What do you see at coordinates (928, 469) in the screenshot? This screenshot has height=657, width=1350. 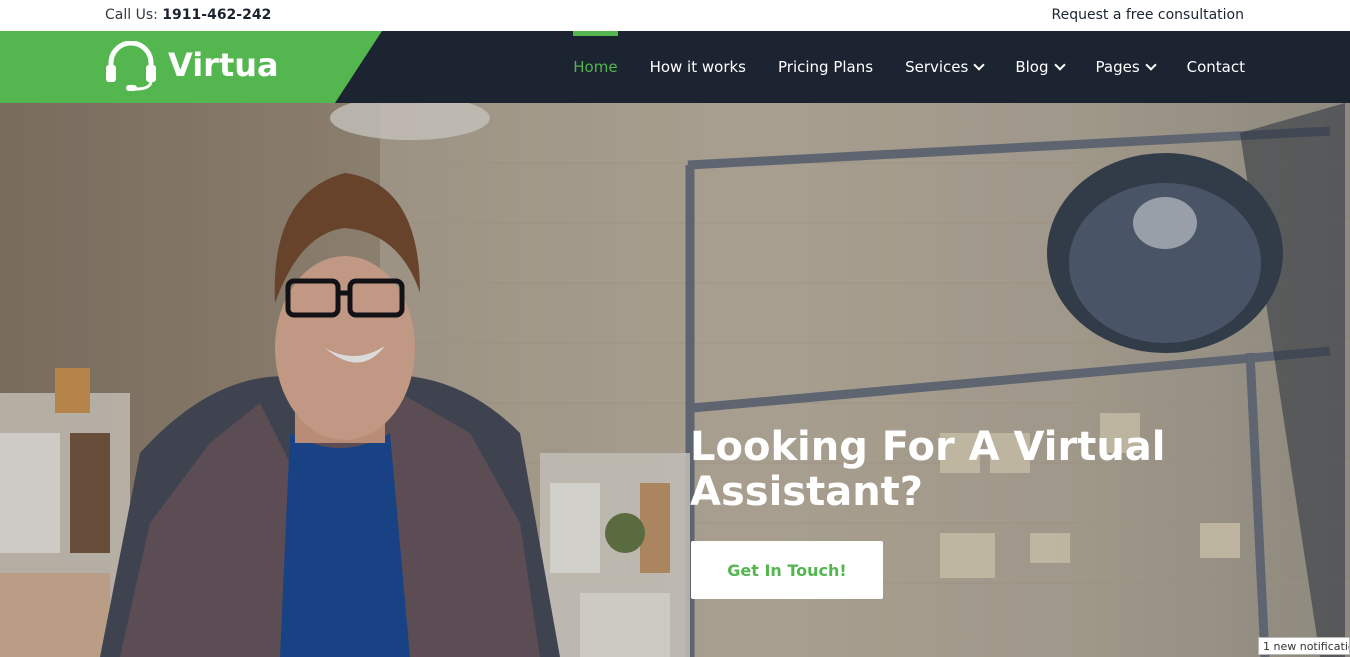 I see `hero-title: Looking For A Virtual Assistant?` at bounding box center [928, 469].